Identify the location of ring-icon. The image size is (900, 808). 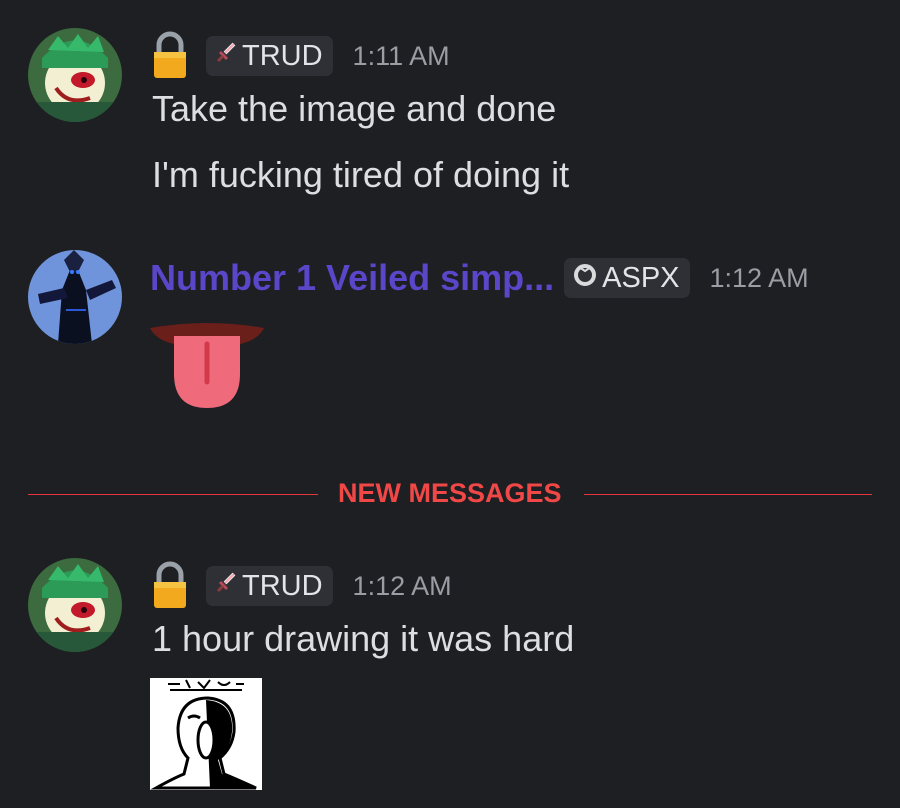
(585, 278).